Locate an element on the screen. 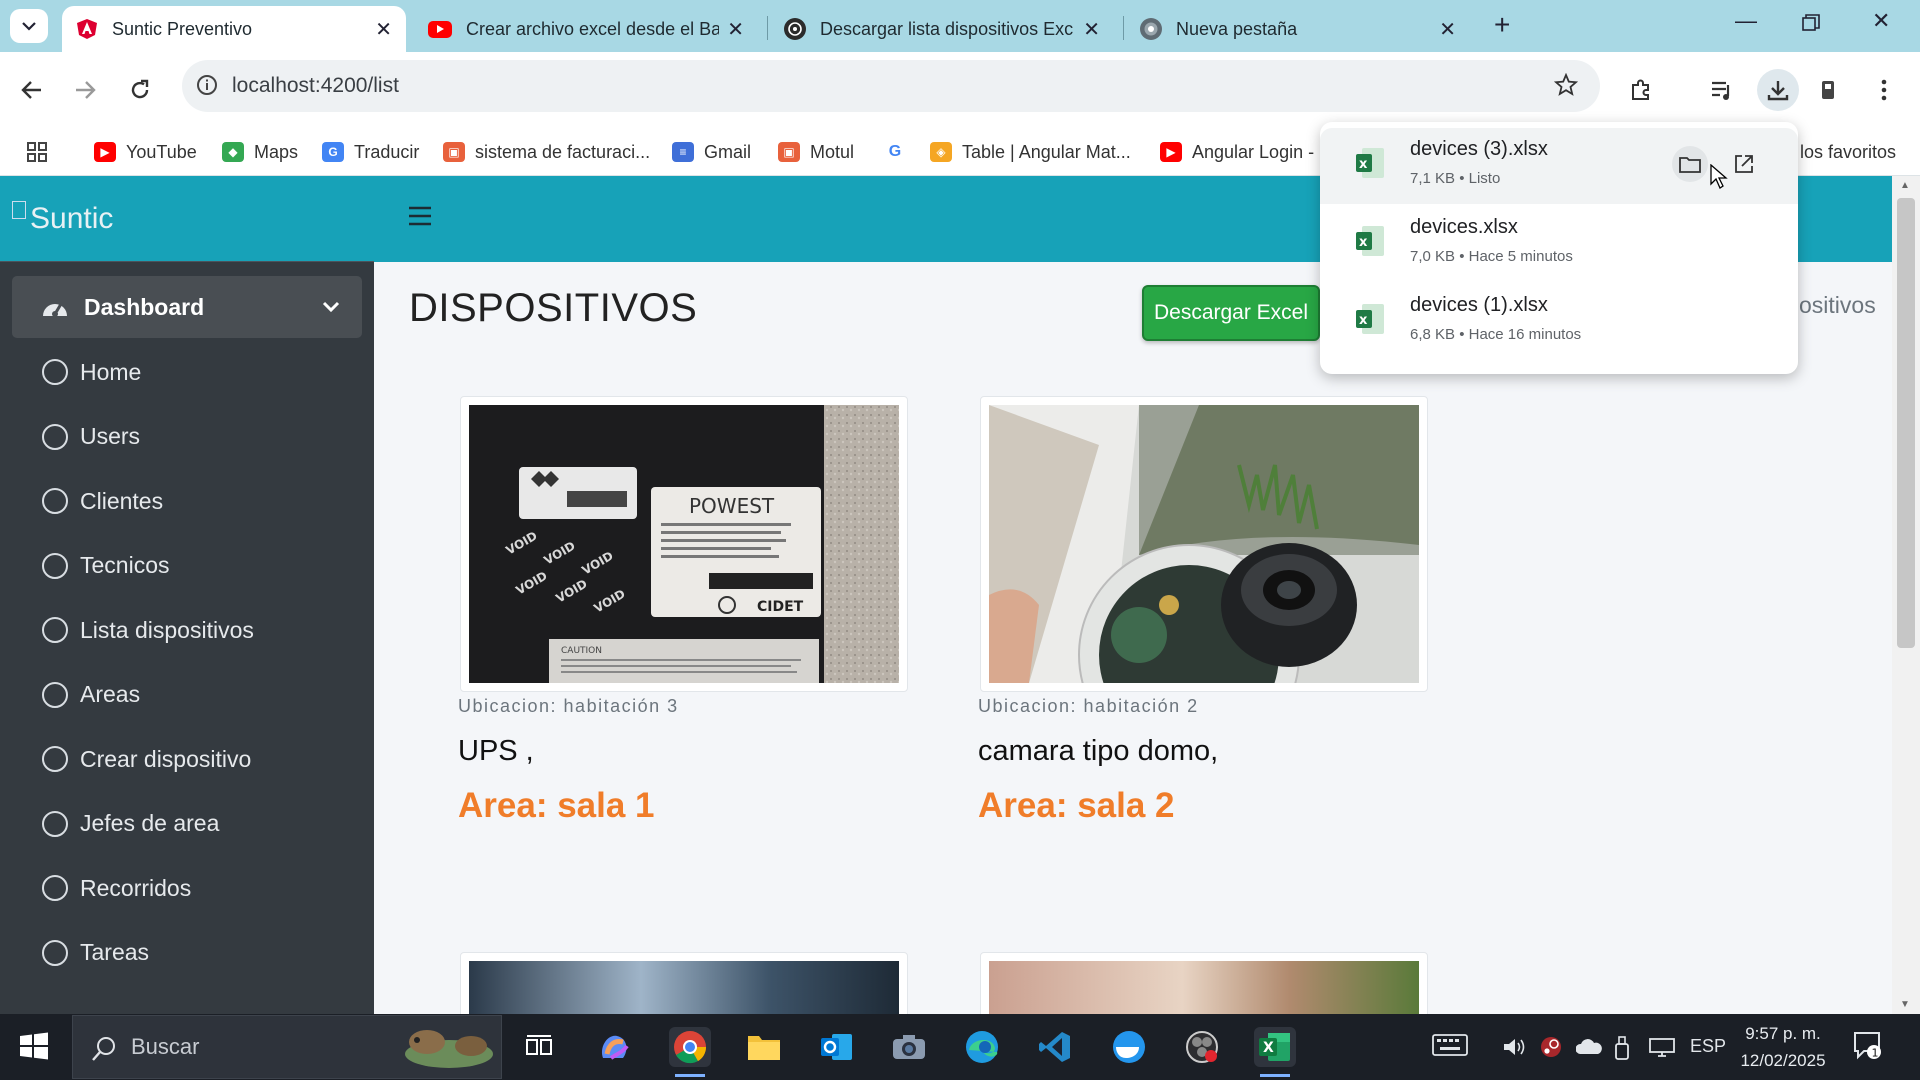 The height and width of the screenshot is (1080, 1920). new-tab-button: + is located at coordinates (1502, 25).